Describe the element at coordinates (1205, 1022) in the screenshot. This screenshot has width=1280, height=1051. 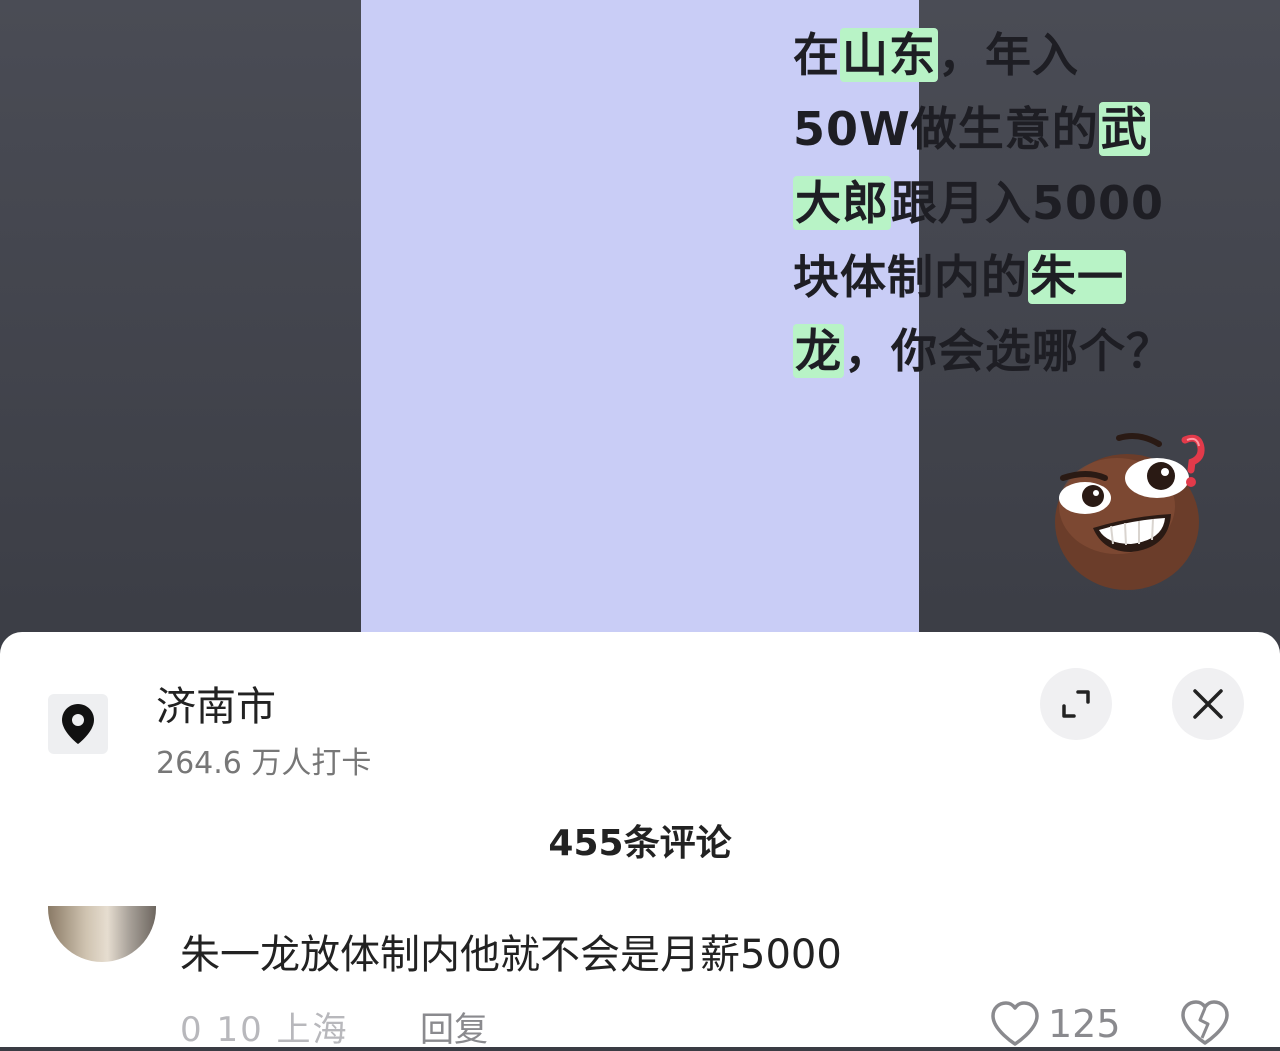
I see `broken-heart-icon` at that location.